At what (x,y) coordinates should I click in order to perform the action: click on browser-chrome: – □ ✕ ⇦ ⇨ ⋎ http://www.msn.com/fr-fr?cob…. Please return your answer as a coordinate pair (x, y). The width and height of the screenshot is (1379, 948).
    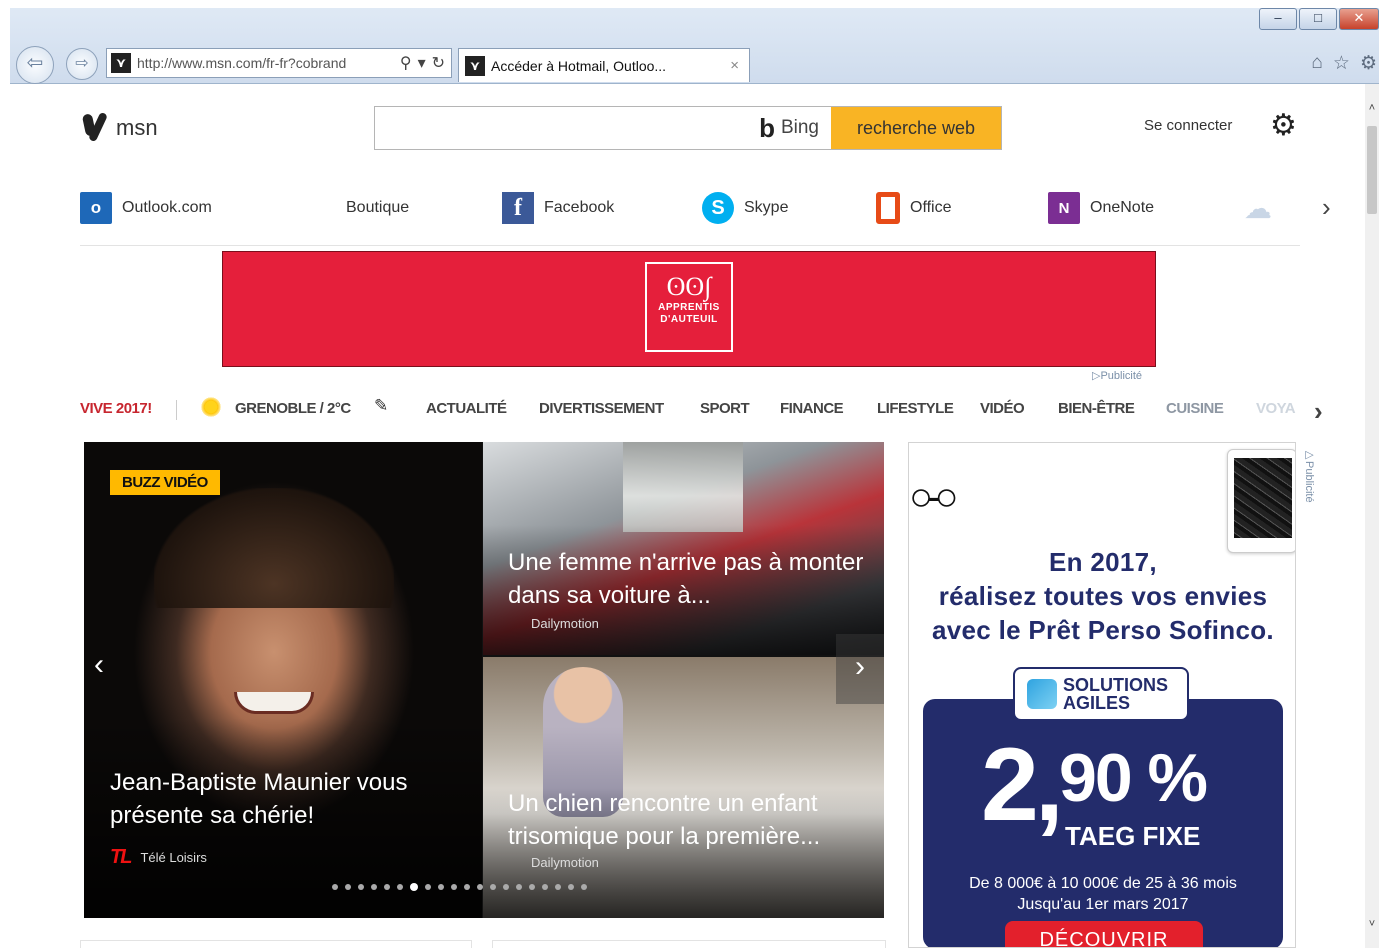
    Looking at the image, I should click on (694, 46).